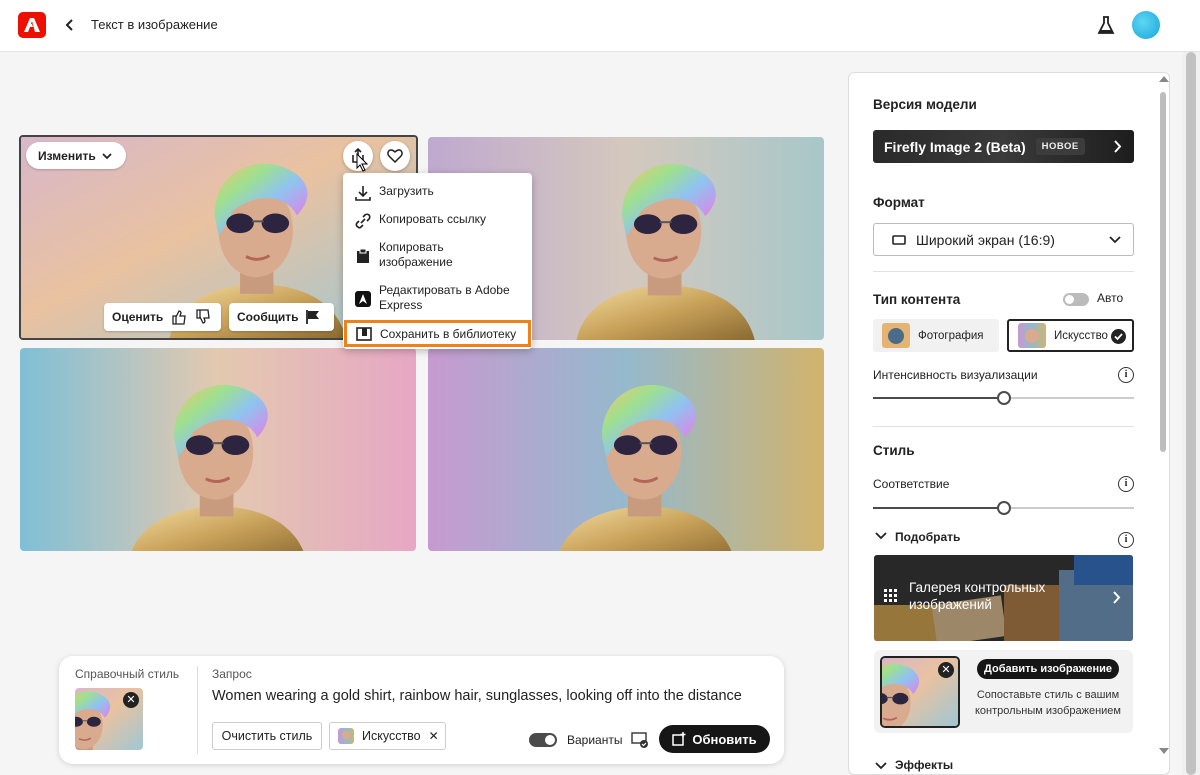 The width and height of the screenshot is (1200, 775). I want to click on variants-settings-icon, so click(640, 740).